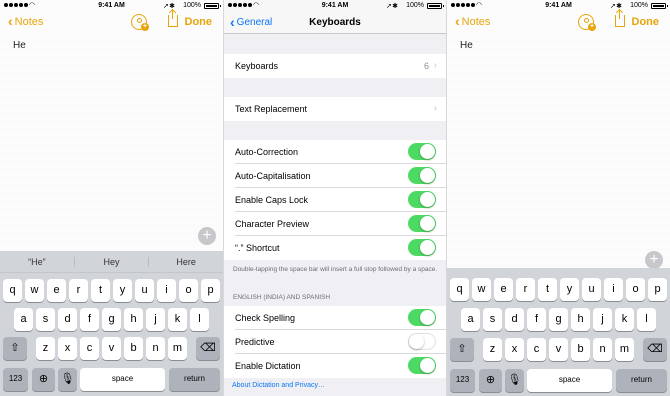 The image size is (670, 396). Describe the element at coordinates (422, 175) in the screenshot. I see `auto-capitalisation-toggle` at that location.